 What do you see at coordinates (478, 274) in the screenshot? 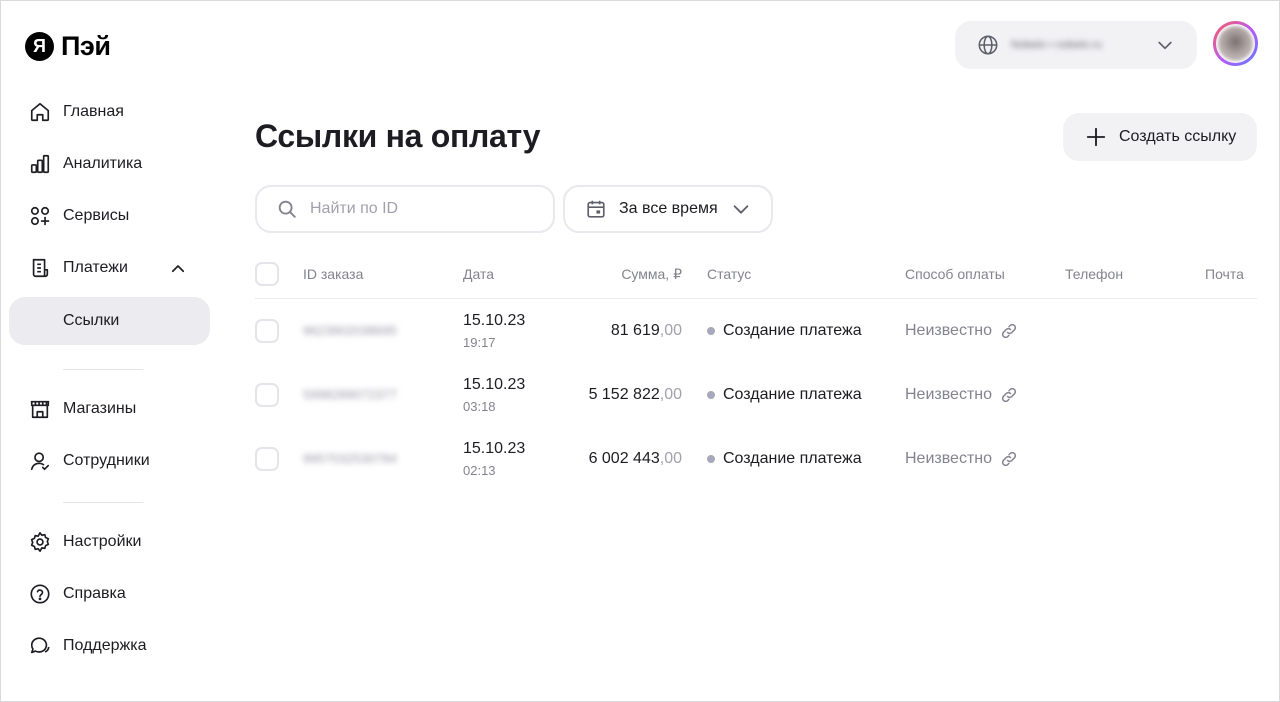
I see `column-header-date: Дата` at bounding box center [478, 274].